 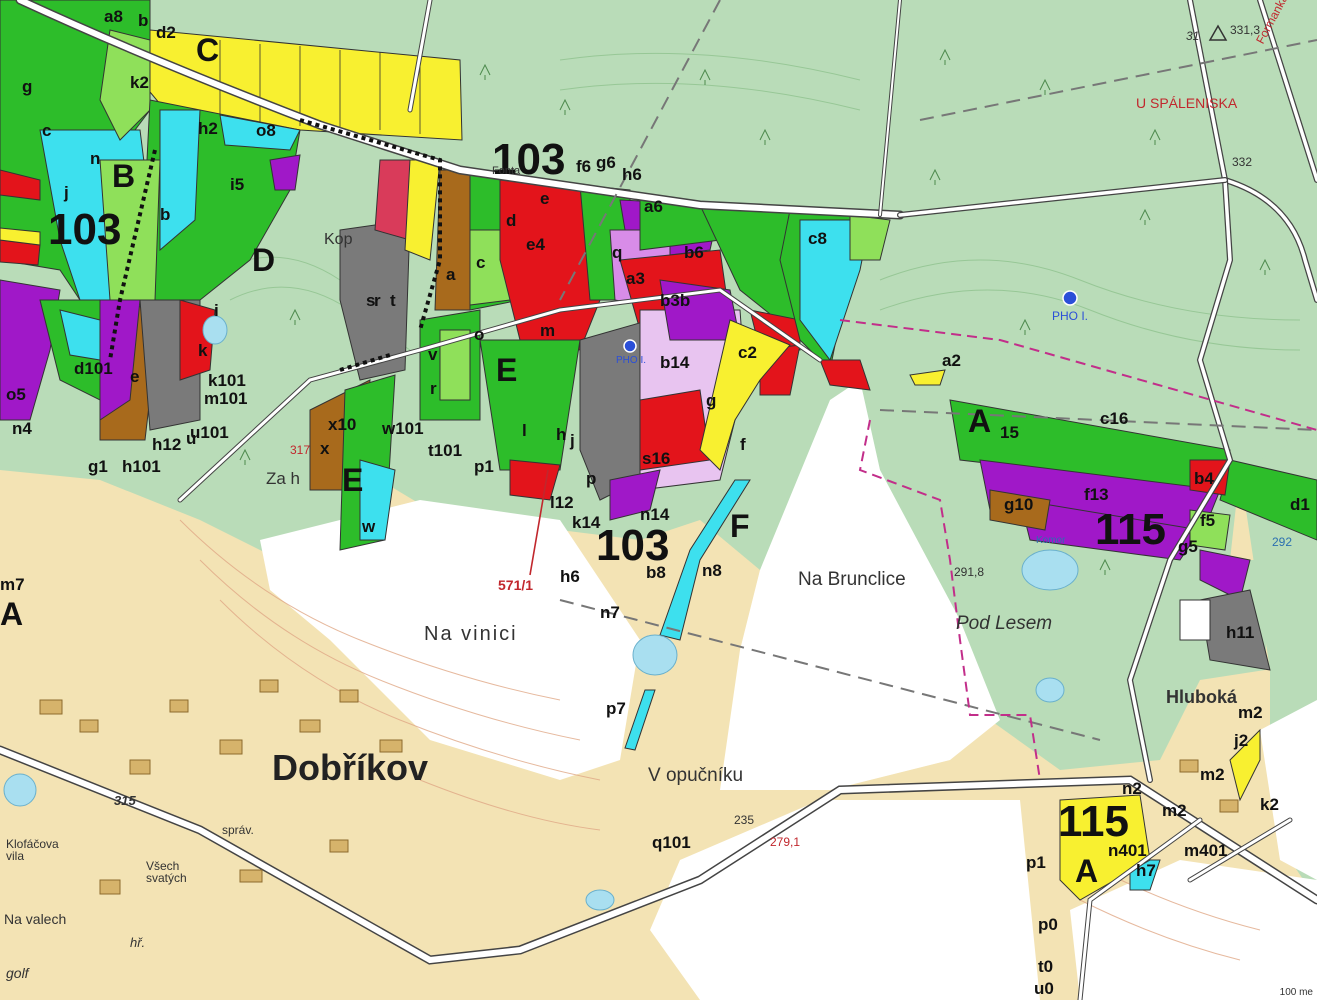 What do you see at coordinates (403, 428) in the screenshot?
I see `stand-w101: w101` at bounding box center [403, 428].